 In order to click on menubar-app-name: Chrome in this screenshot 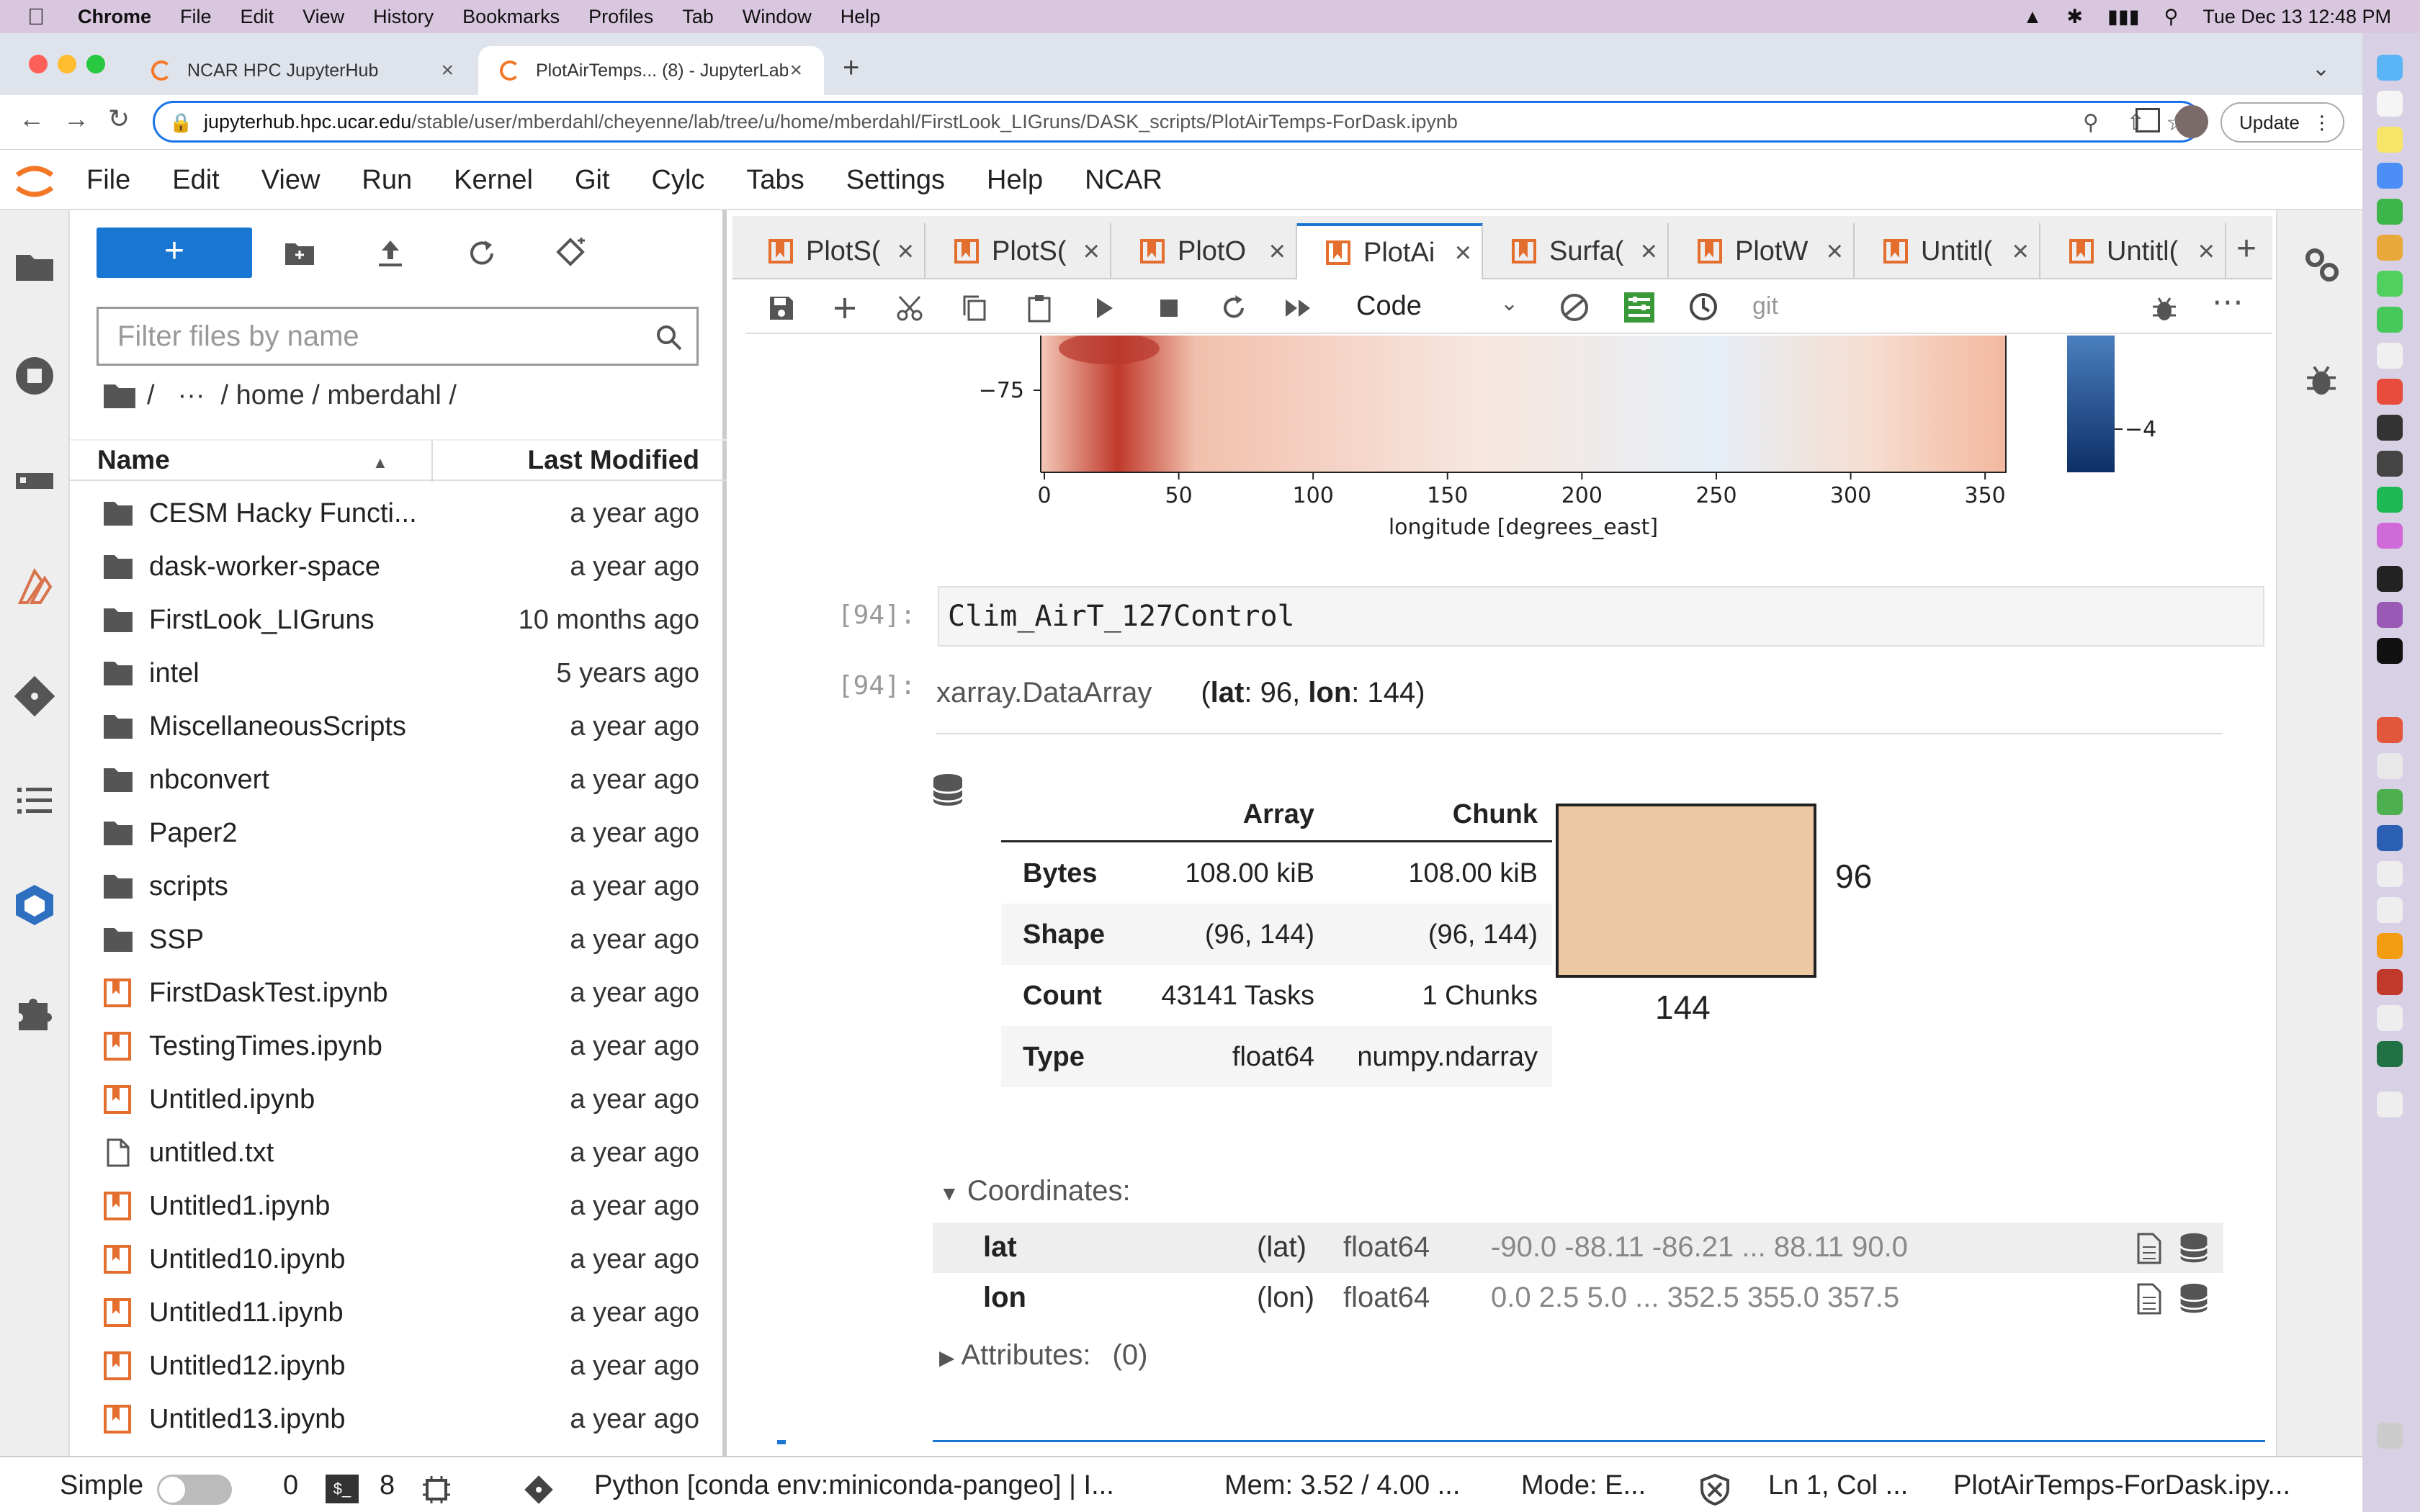, I will do `click(114, 17)`.